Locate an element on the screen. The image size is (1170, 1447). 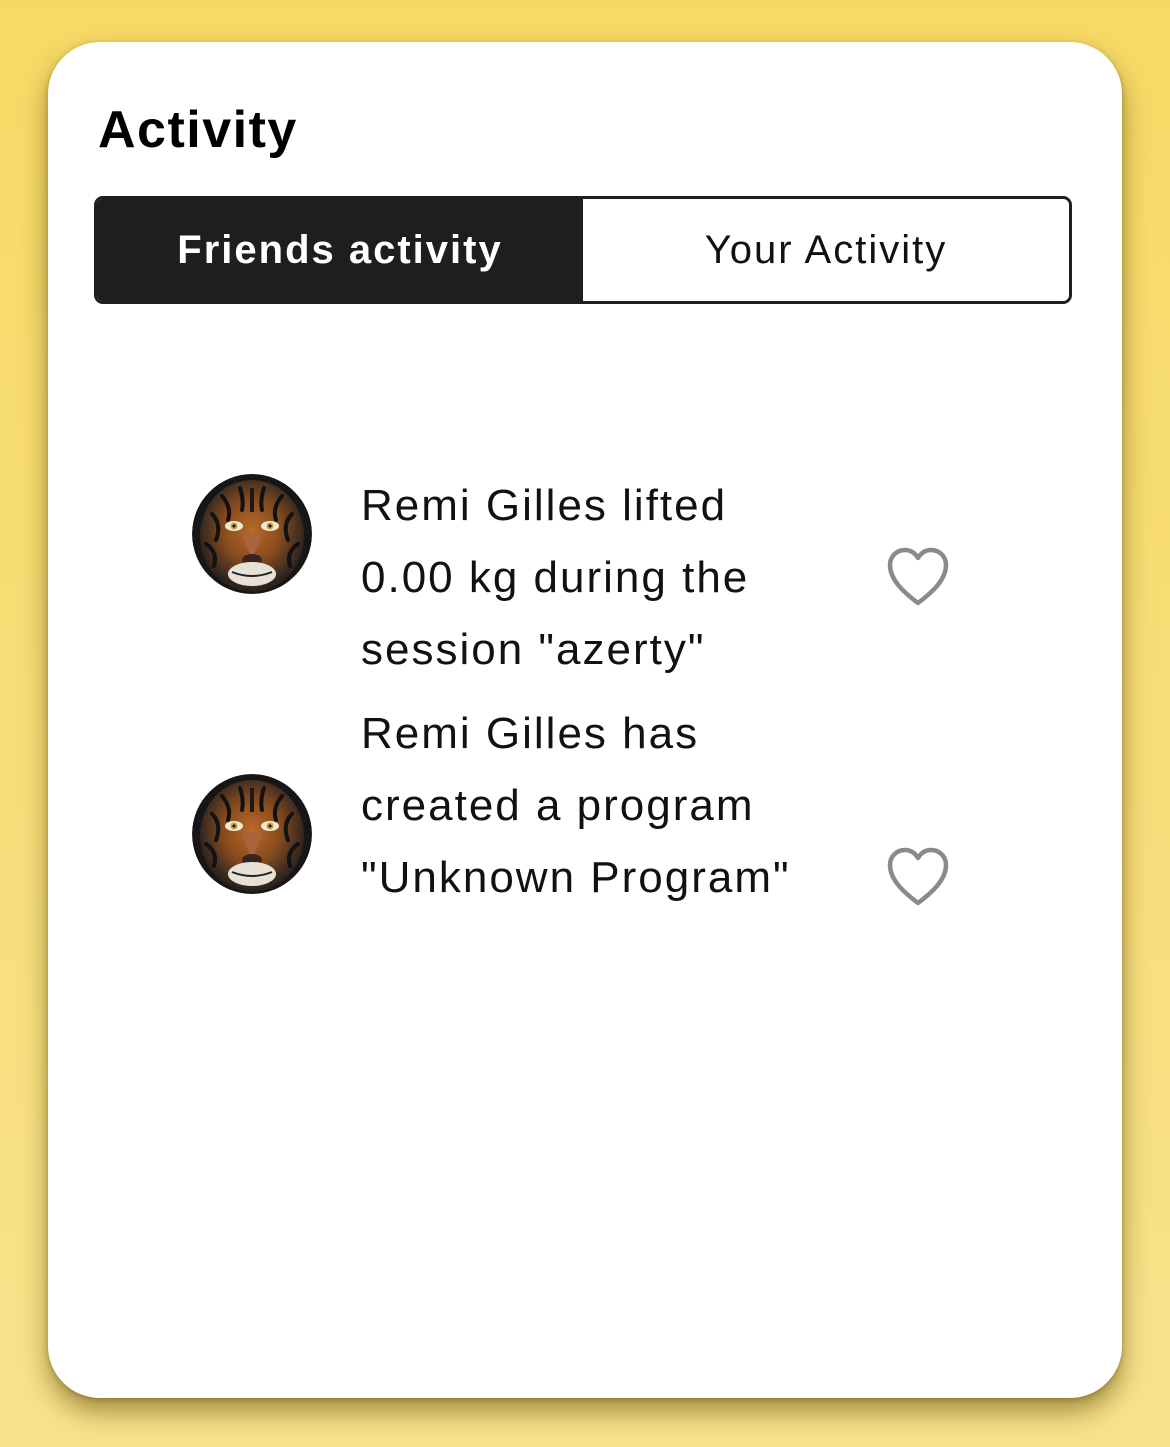
tab-friends-activity: Friends activity is located at coordinates (340, 250).